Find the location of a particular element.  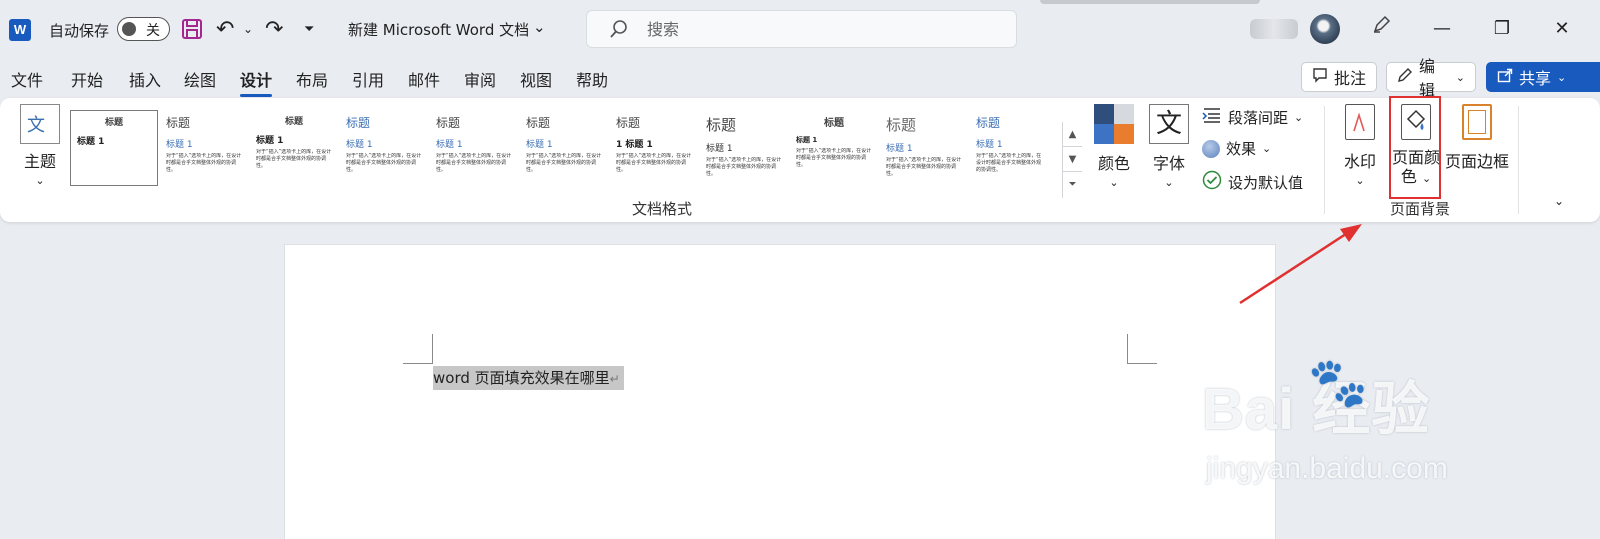

search-icon is located at coordinates (619, 31).